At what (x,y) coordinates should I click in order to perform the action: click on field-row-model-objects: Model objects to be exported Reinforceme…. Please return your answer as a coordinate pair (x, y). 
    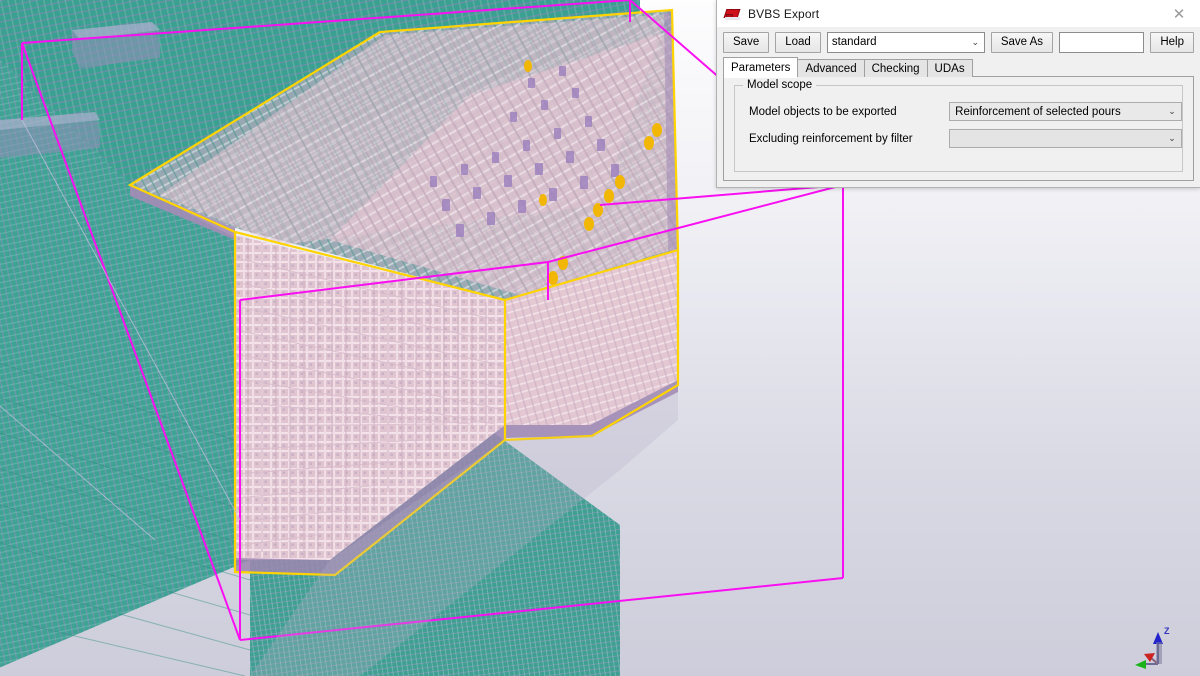
    Looking at the image, I should click on (958, 111).